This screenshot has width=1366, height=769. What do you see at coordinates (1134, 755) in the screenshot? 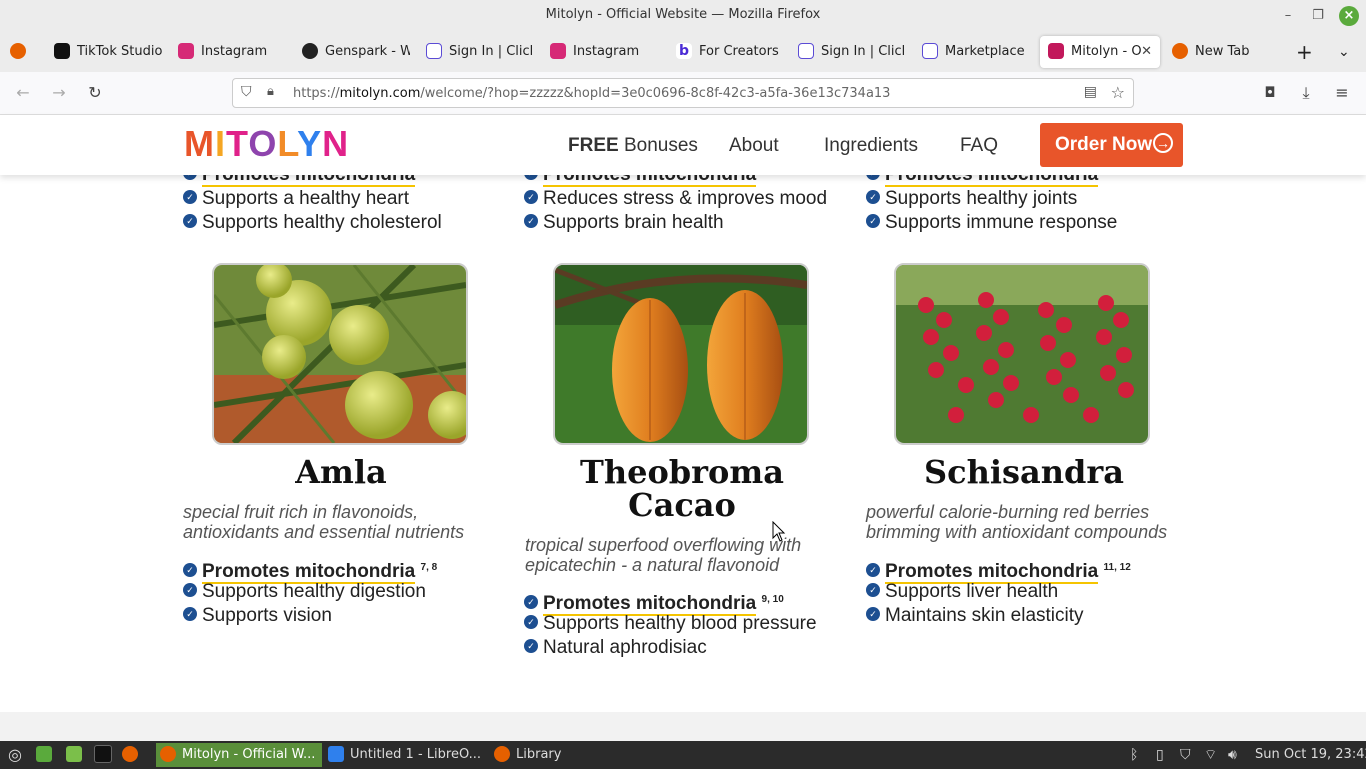
I see `bluetooth-icon: ᛒ` at bounding box center [1134, 755].